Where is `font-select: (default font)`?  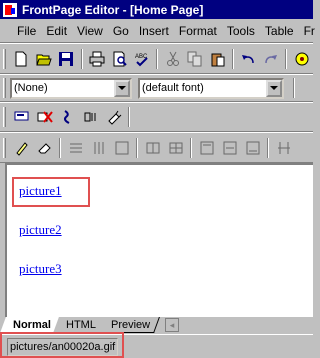 font-select: (default font) is located at coordinates (211, 88).